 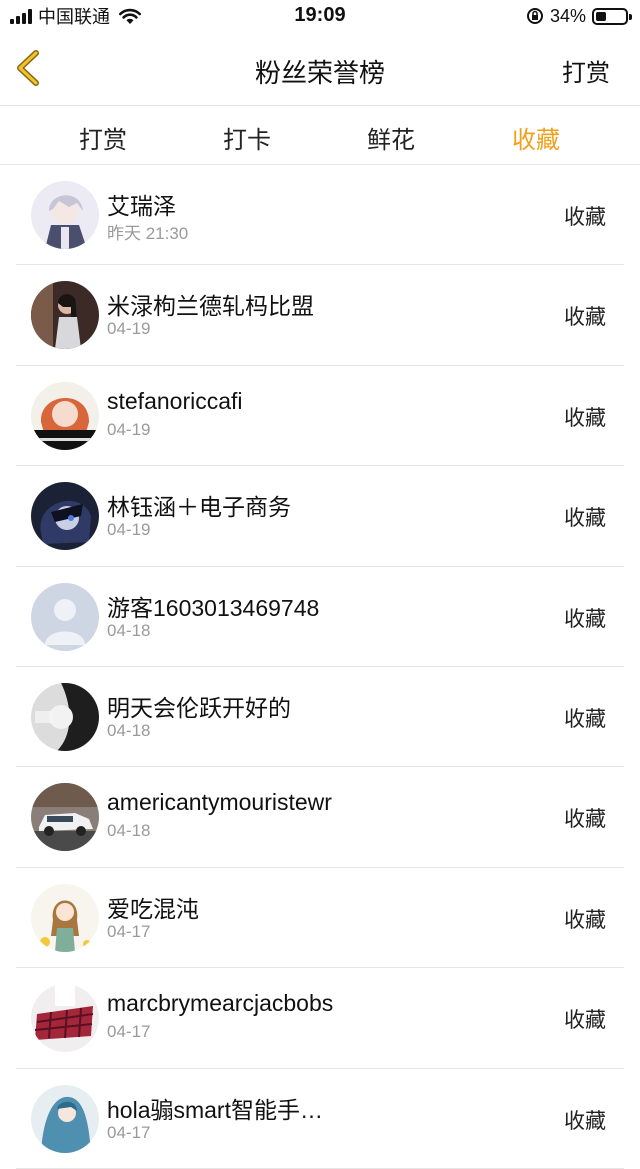 I want to click on list-item: 林钰涵＋电子商务 04-19 收藏, so click(x=320, y=516).